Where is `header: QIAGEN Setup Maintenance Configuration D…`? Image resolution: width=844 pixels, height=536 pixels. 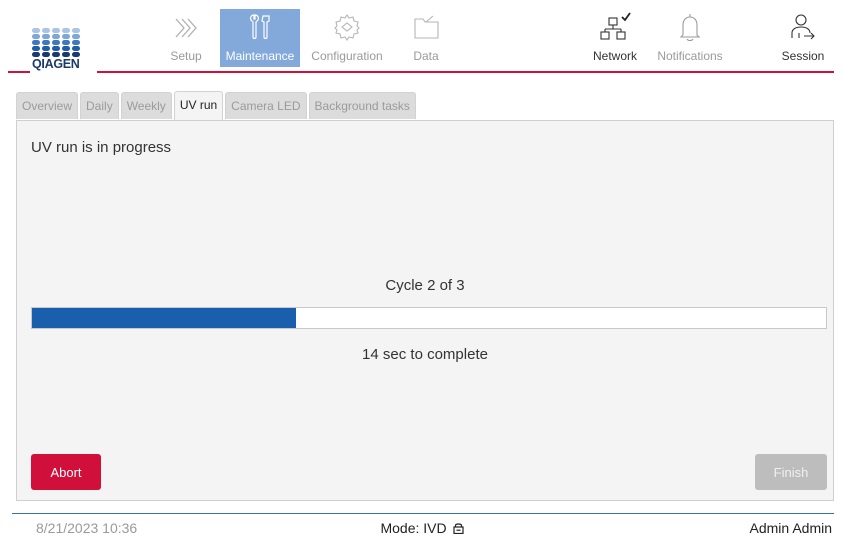 header: QIAGEN Setup Maintenance Configuration D… is located at coordinates (422, 36).